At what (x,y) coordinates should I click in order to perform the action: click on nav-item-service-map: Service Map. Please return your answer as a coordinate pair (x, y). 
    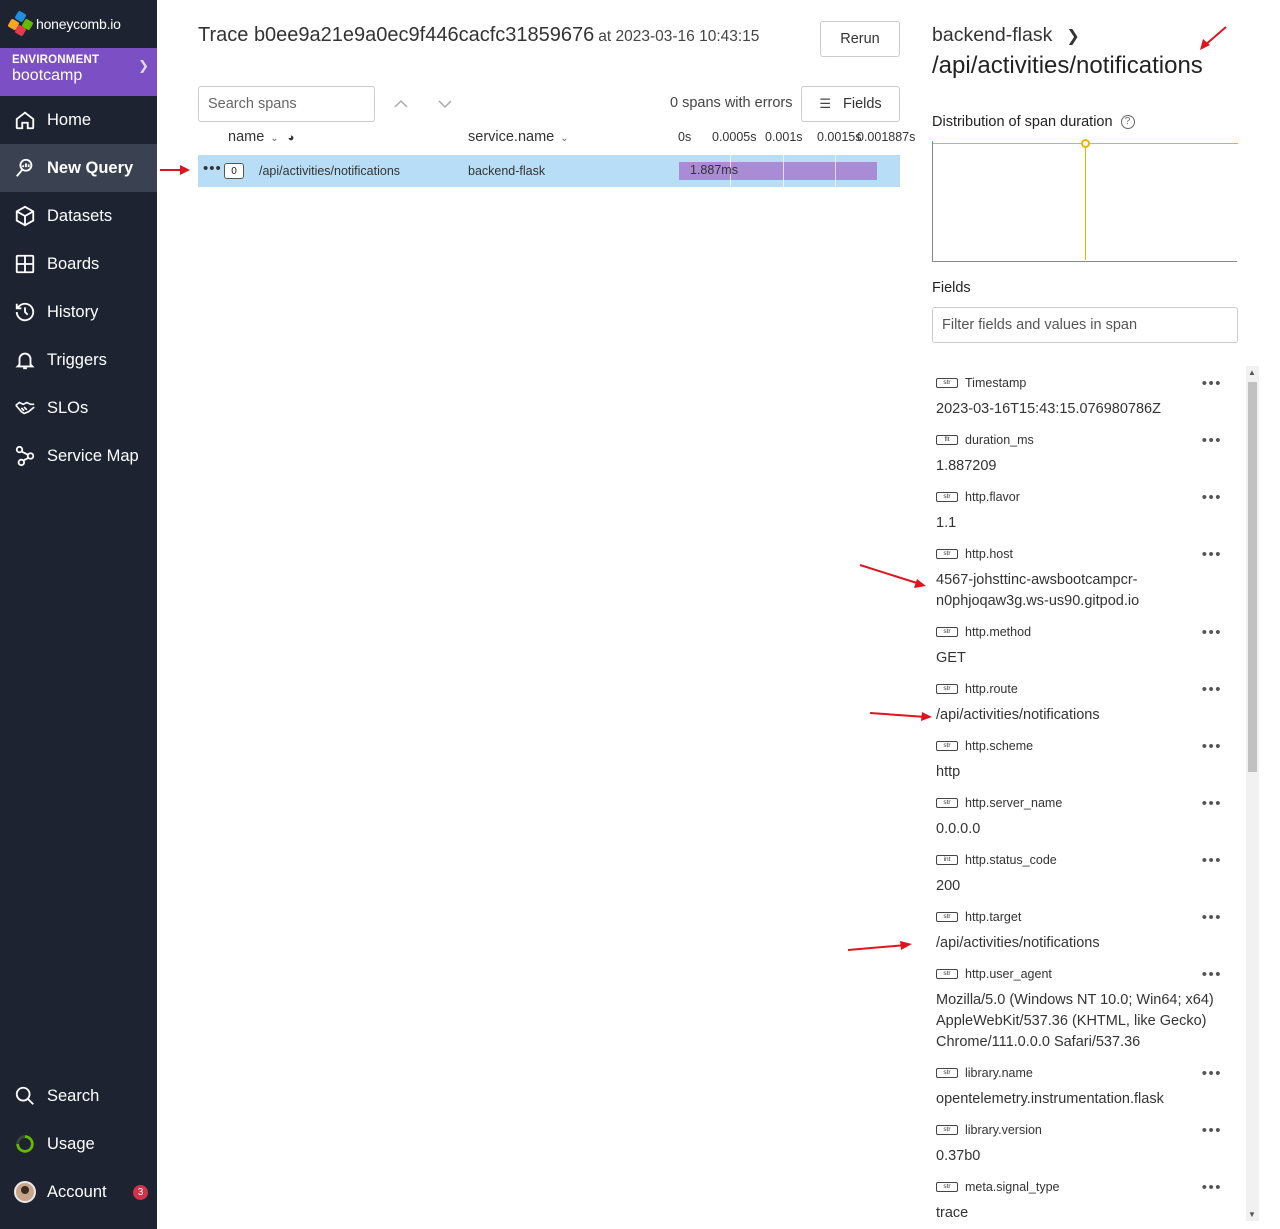
    Looking at the image, I should click on (78, 456).